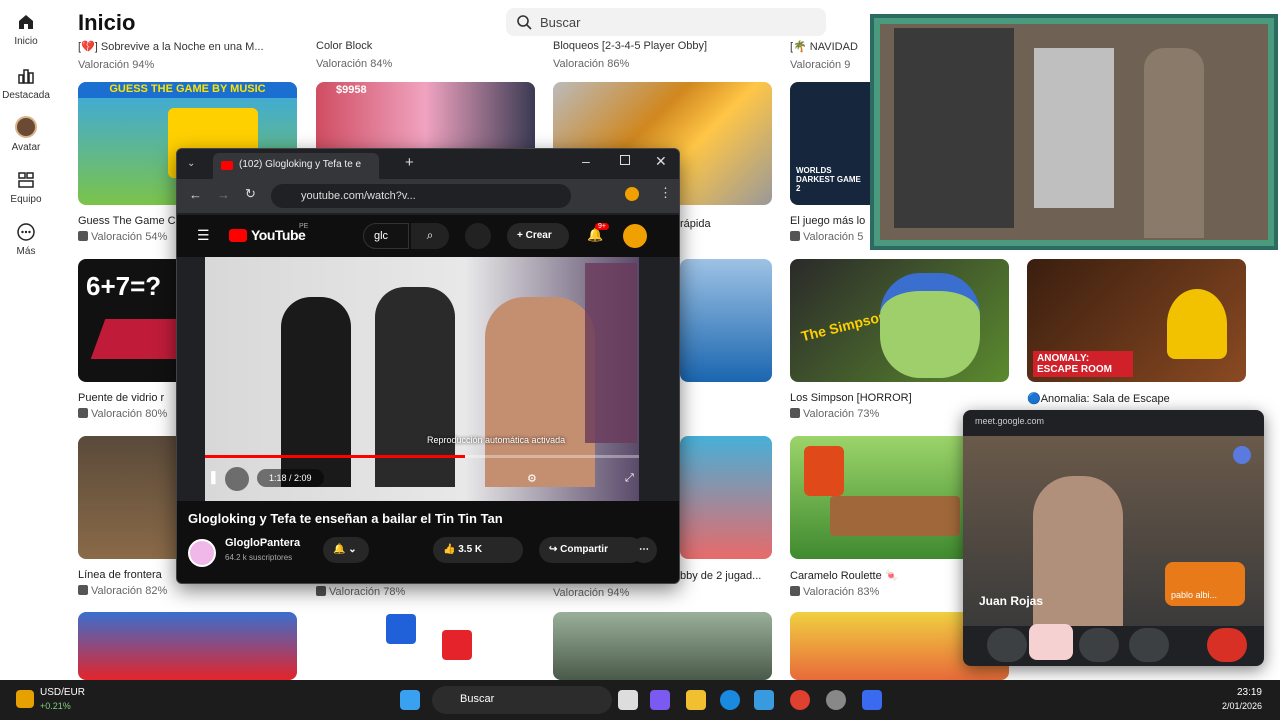  I want to click on fullscreen-icon: ⤢, so click(629, 478).